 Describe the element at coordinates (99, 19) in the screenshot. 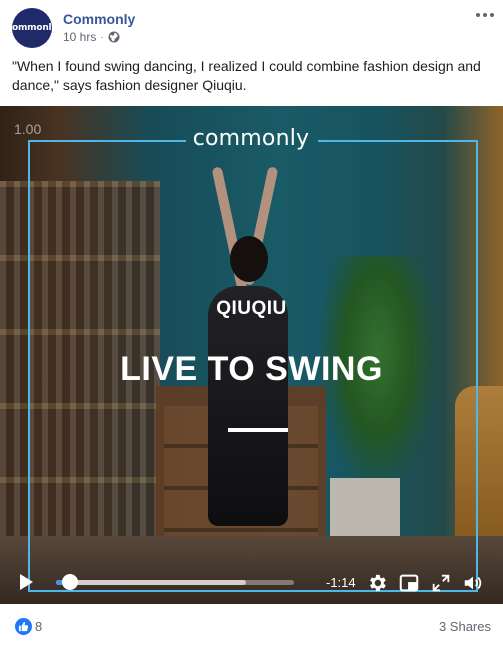

I see `page-name-link: Commonly` at that location.